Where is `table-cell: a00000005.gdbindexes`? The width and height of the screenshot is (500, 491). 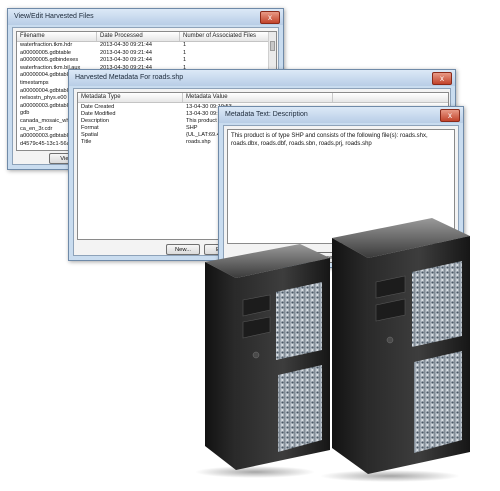
table-cell: a00000005.gdbindexes is located at coordinates (49, 60).